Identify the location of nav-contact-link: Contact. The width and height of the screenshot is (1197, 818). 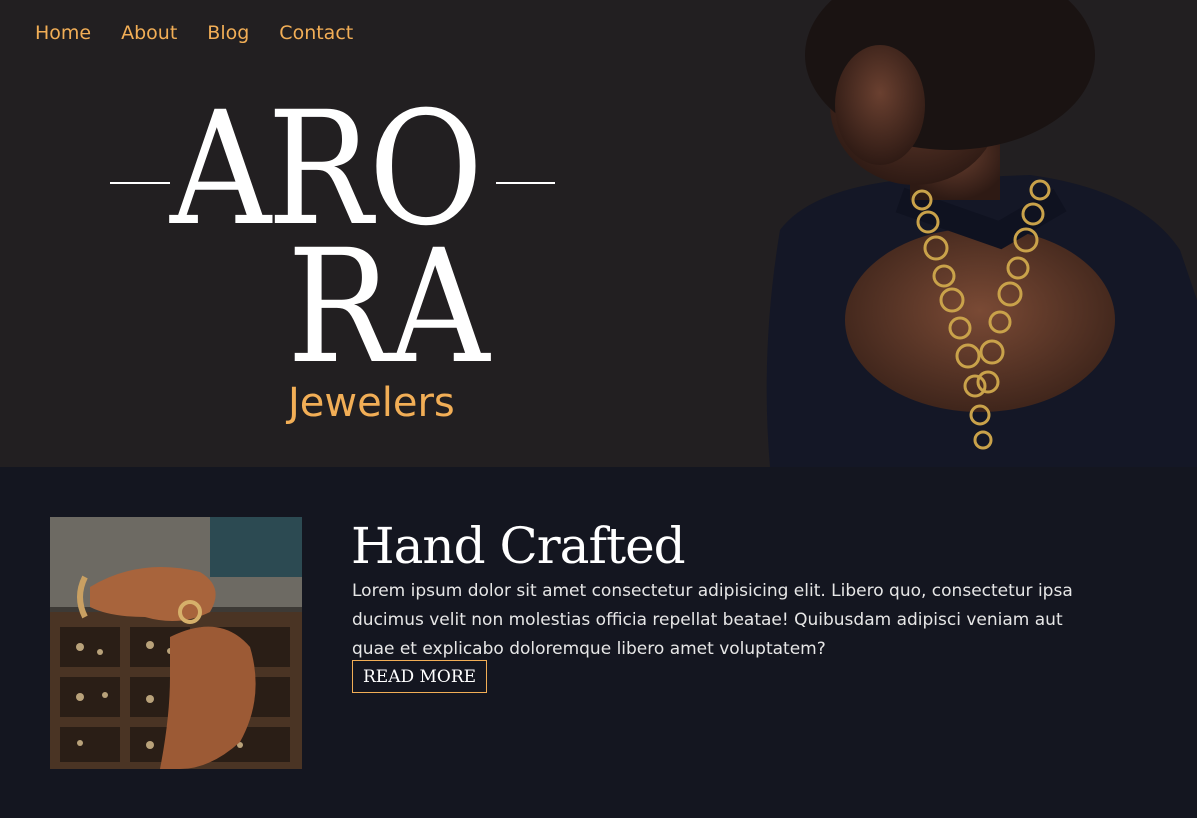
(316, 33).